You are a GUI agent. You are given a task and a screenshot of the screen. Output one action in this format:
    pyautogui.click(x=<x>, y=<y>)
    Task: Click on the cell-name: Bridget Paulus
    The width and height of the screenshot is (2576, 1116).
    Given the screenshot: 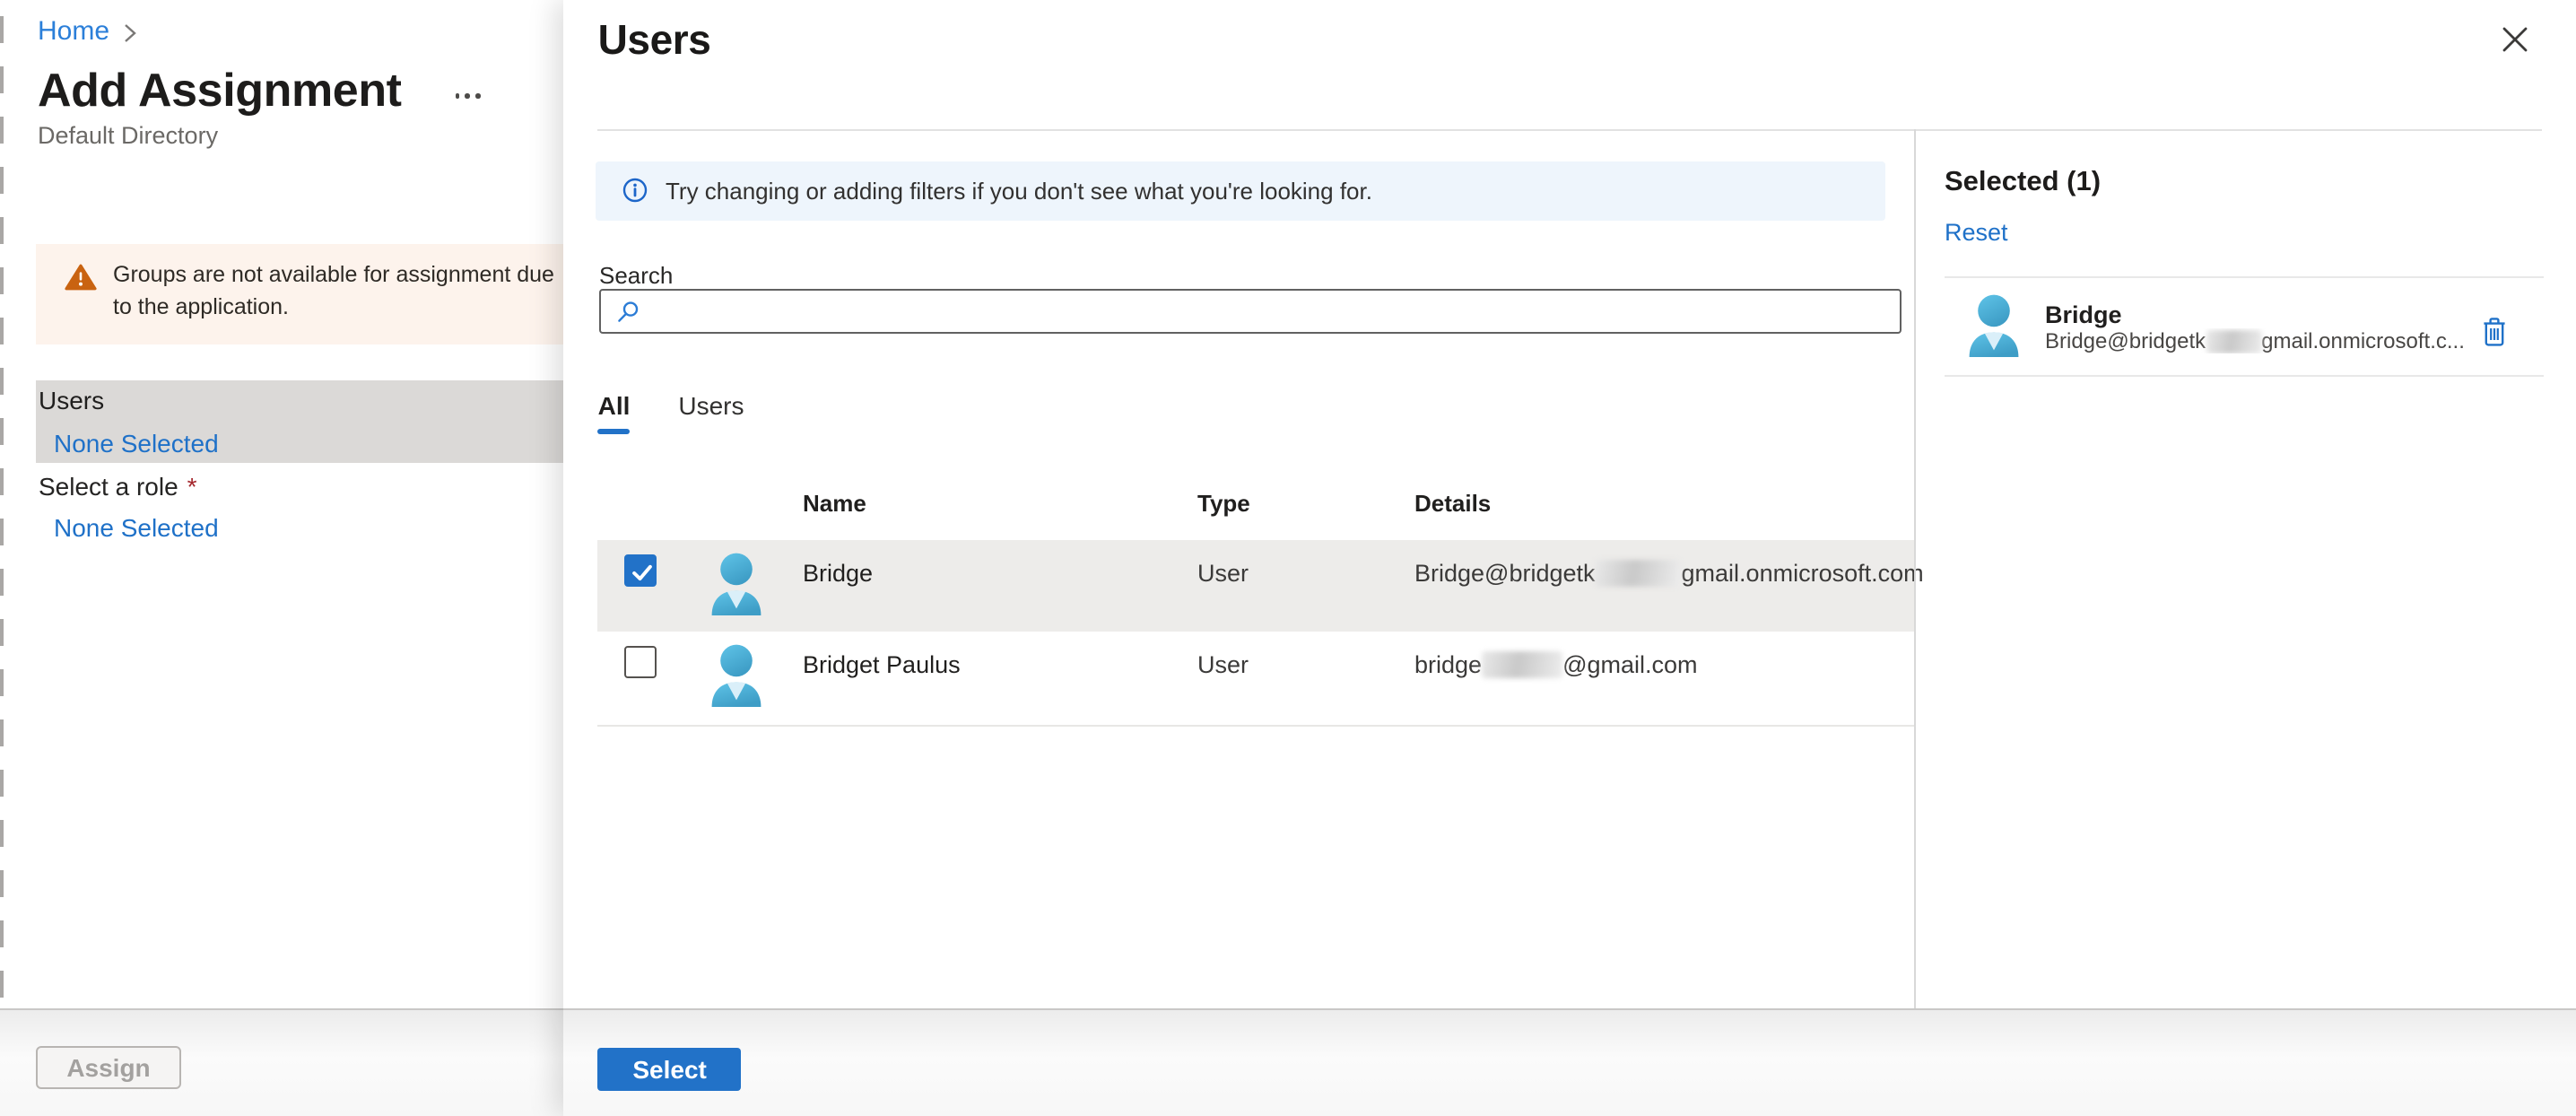 What is the action you would take?
    pyautogui.click(x=882, y=665)
    